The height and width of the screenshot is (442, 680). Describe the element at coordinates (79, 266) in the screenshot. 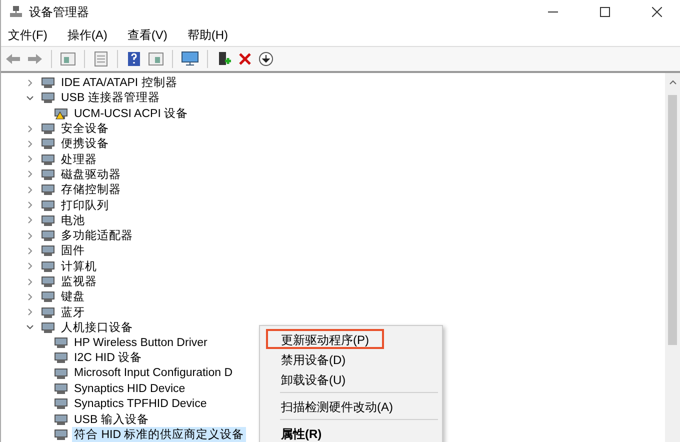

I see `category-label: 计算机` at that location.